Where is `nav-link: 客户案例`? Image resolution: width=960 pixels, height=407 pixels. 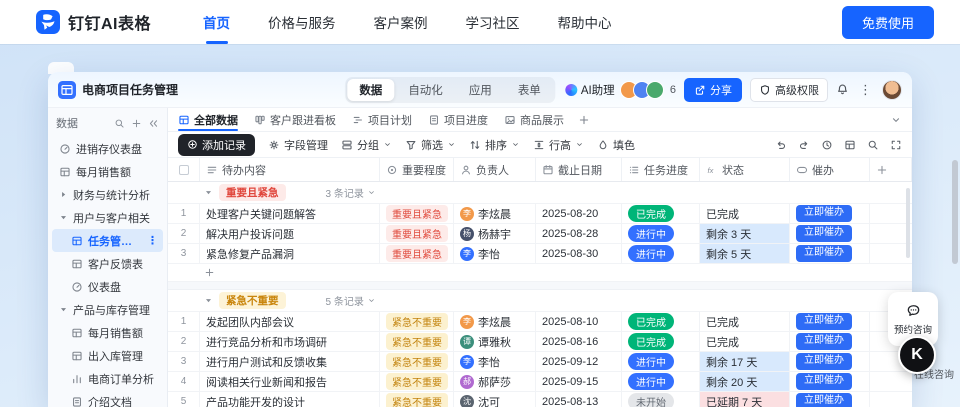 nav-link: 客户案例 is located at coordinates (401, 23).